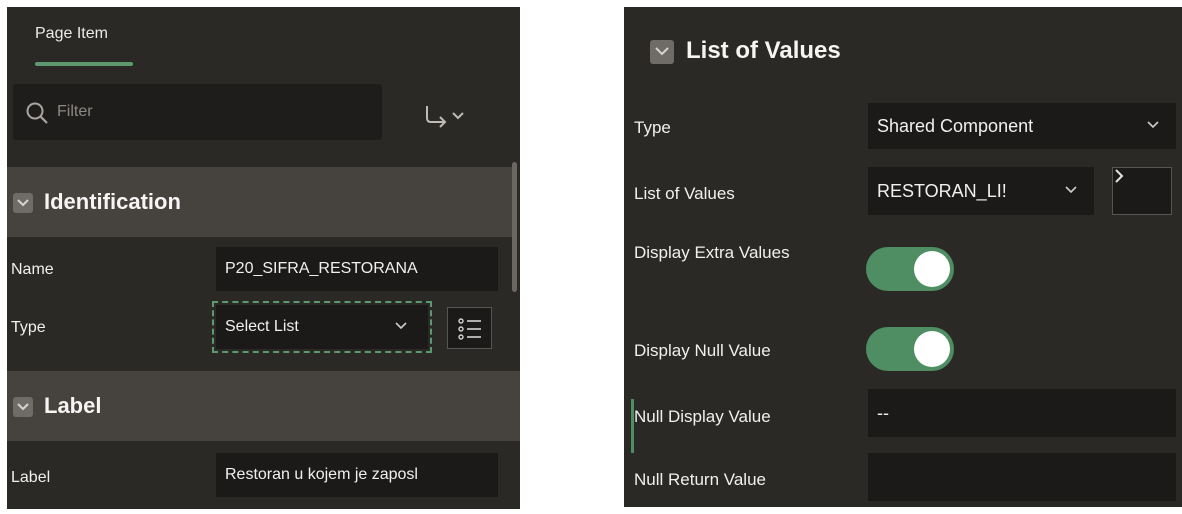 This screenshot has width=1182, height=514. Describe the element at coordinates (28, 327) in the screenshot. I see `type-label: Type` at that location.